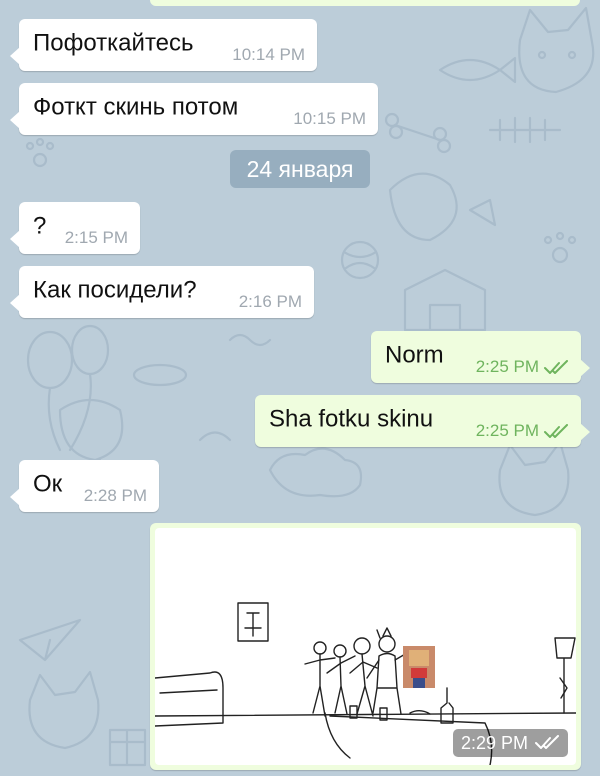  I want to click on message-text: Пофоткайтесь, so click(113, 43).